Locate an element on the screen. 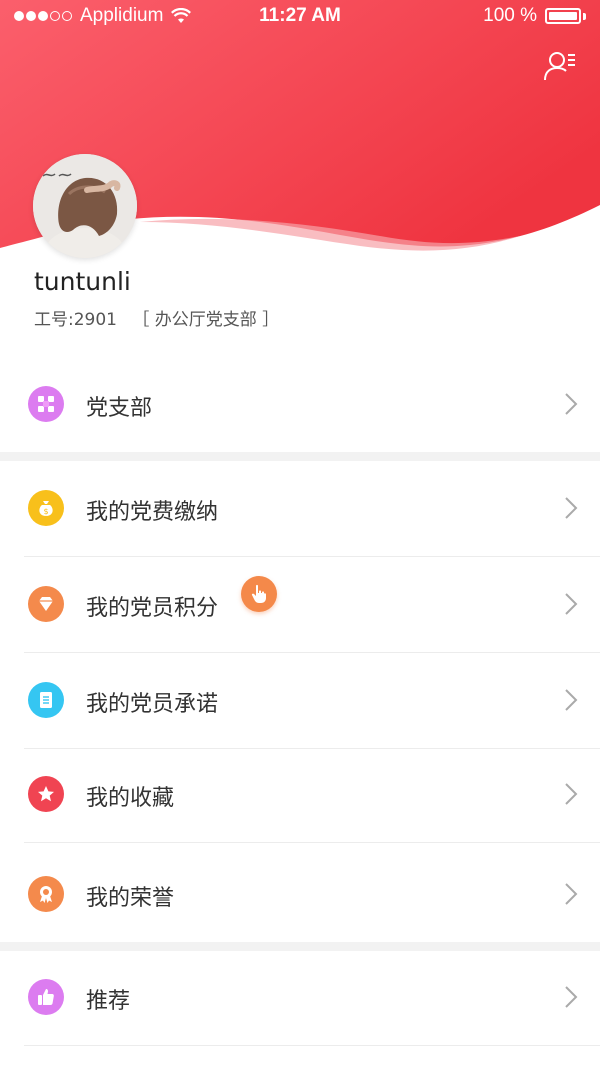  document-icon is located at coordinates (46, 700).